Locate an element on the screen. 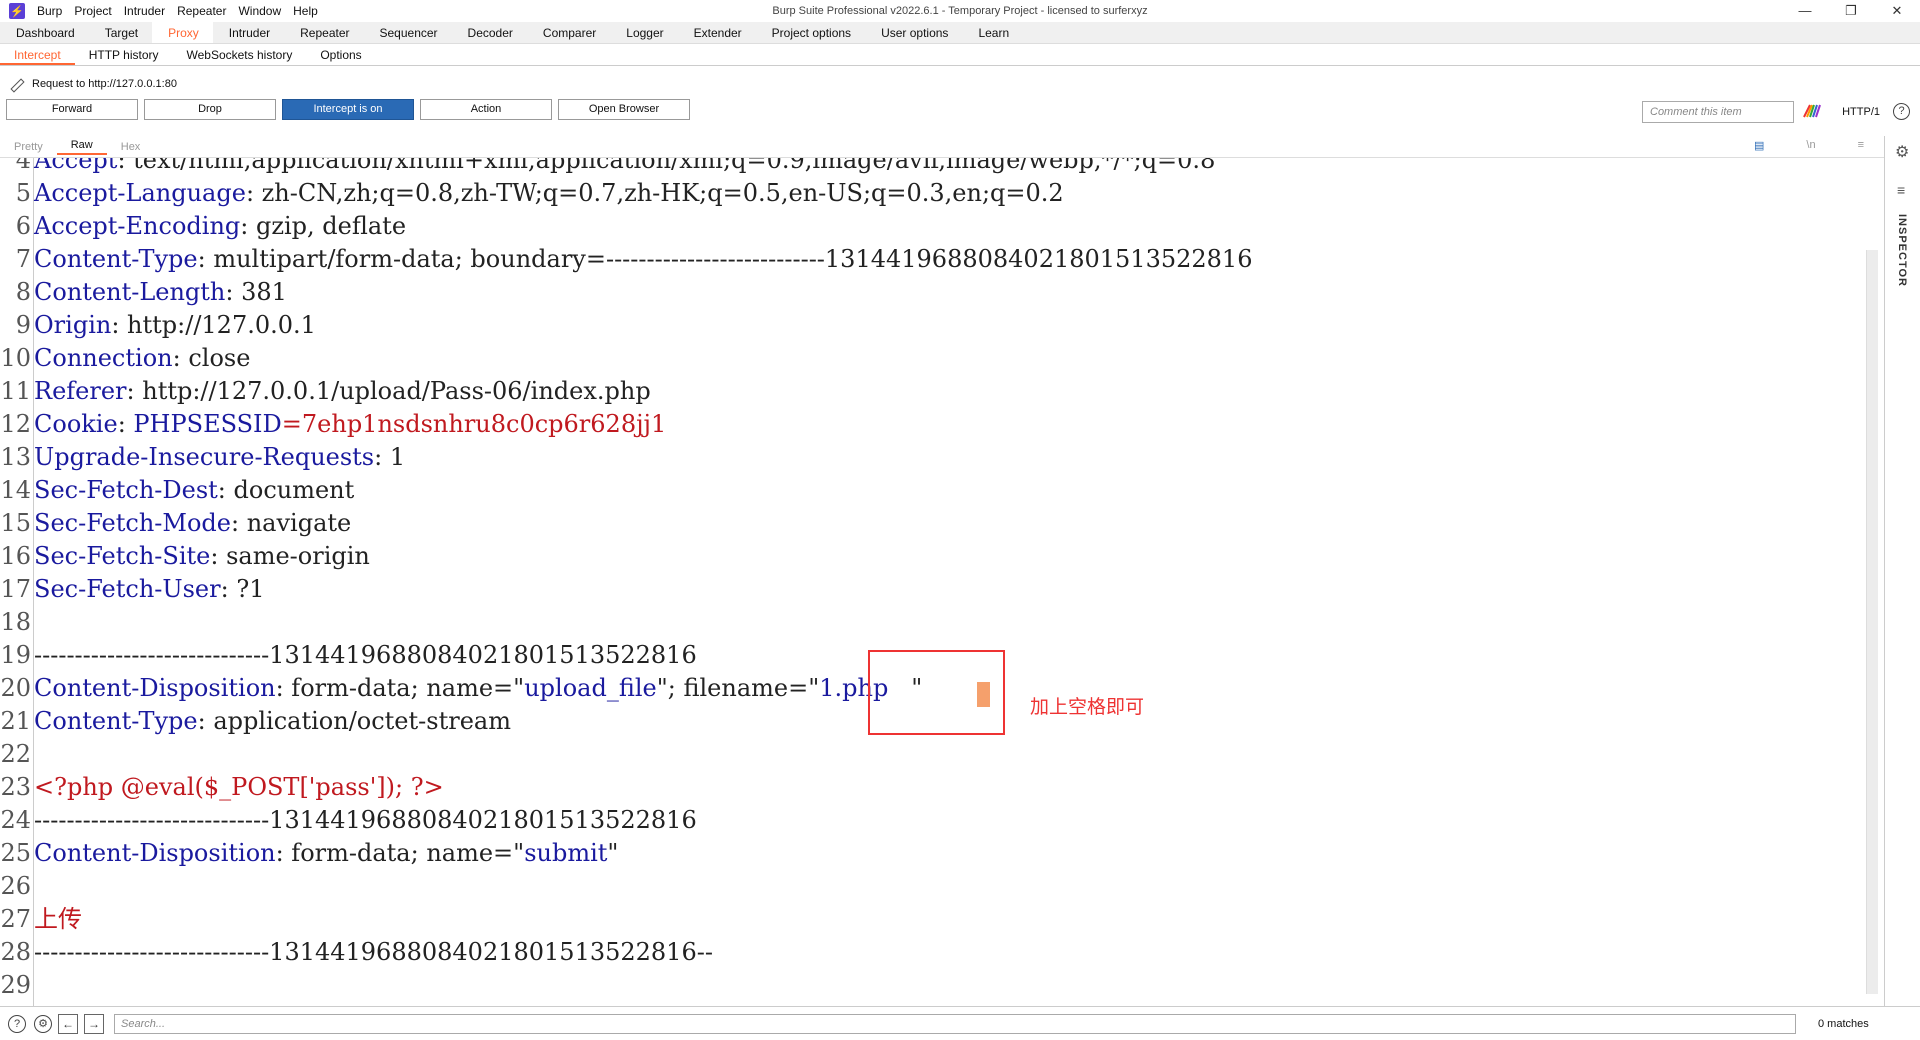 Image resolution: width=1920 pixels, height=1040 pixels. request-line: 14 Sec-Fetch-Dest: document is located at coordinates (177, 490).